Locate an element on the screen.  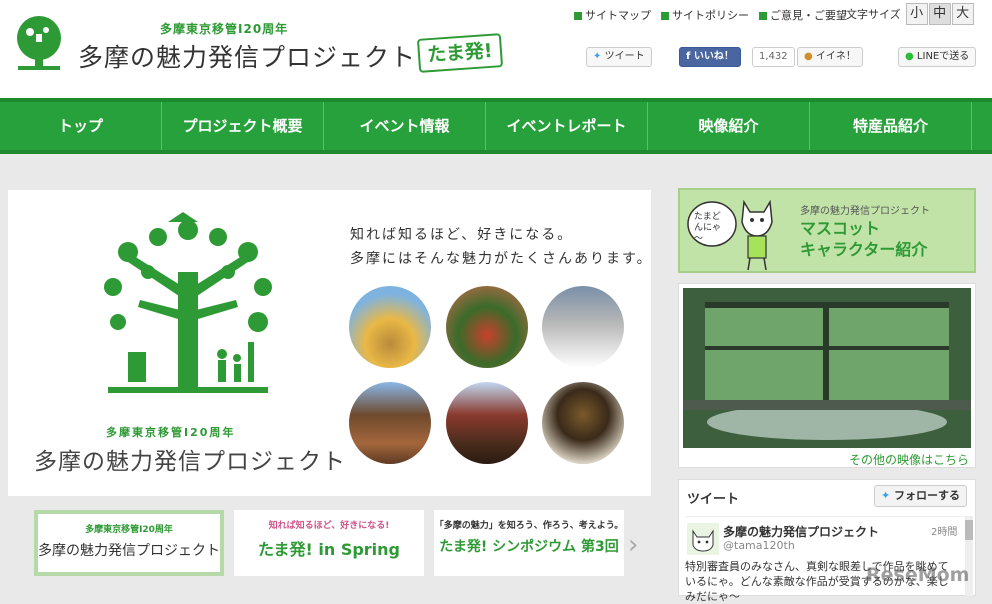
main-navigation: トップ プロジェクト概要 イベント情報 イベントレポート 映像紹介 特産品紹介 is located at coordinates (496, 126).